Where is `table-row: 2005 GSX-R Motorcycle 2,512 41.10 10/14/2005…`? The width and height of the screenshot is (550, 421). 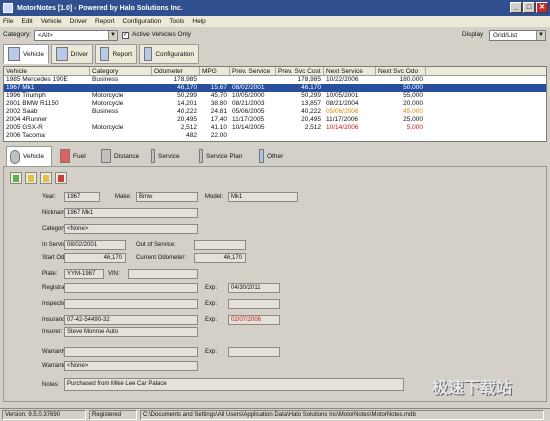
table-row: 2005 GSX-R Motorcycle 2,512 41.10 10/14/2005… is located at coordinates (275, 128).